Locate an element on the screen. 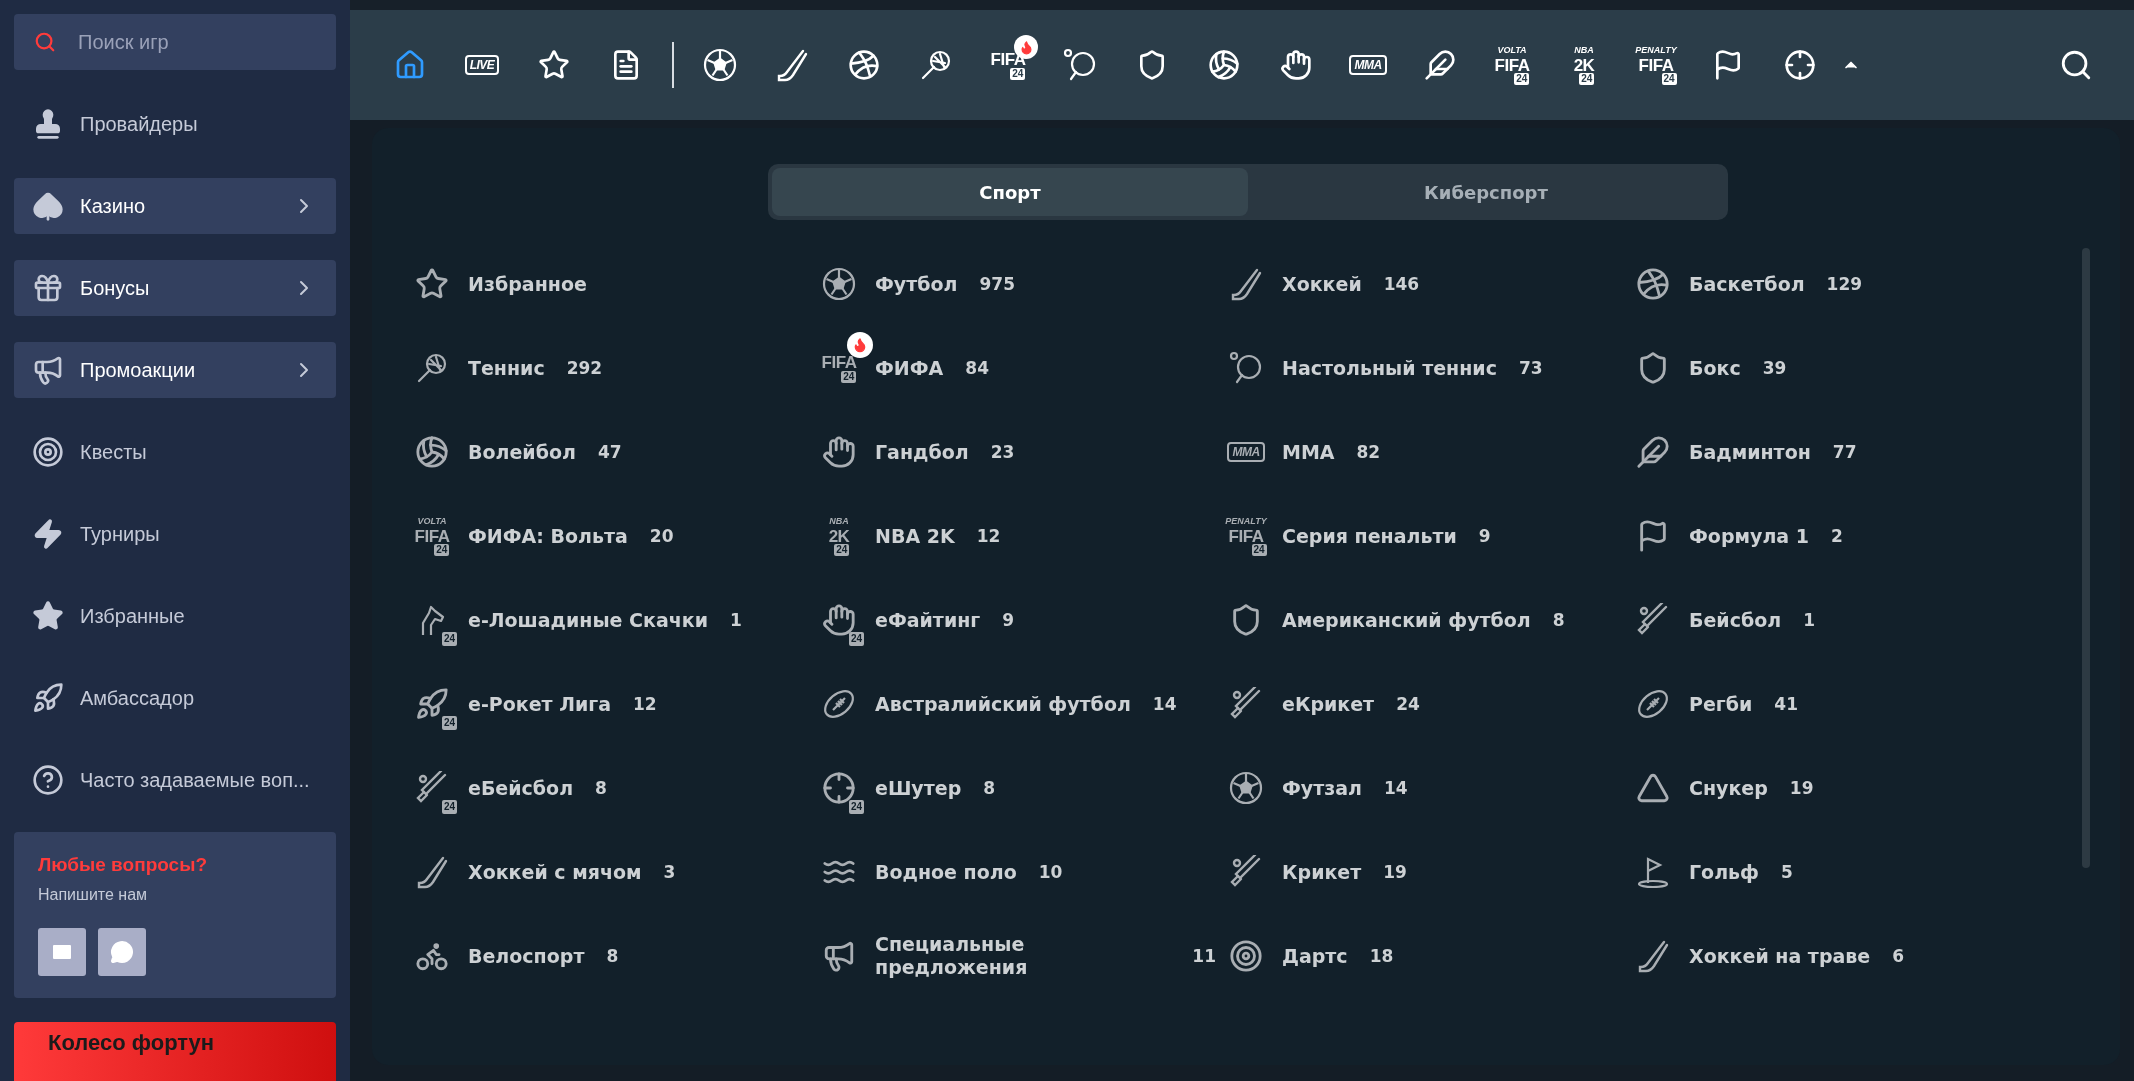 The image size is (2134, 1081). sport-link: Волейбол is located at coordinates (522, 452).